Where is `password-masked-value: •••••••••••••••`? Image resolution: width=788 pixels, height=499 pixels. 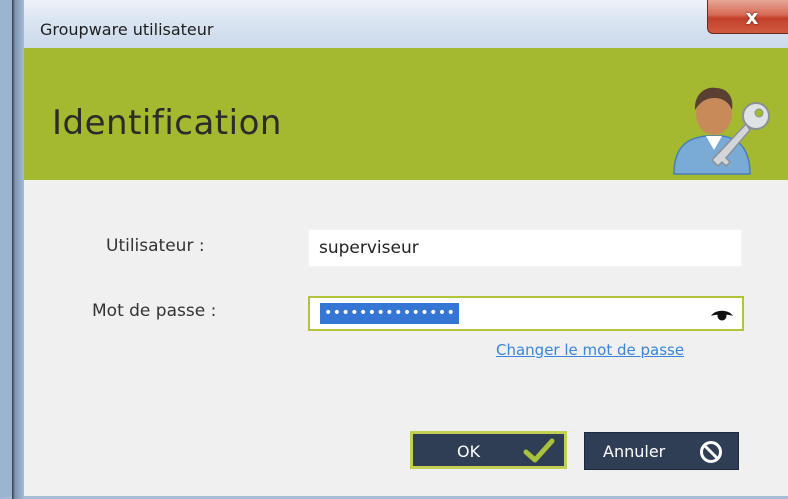 password-masked-value: ••••••••••••••• is located at coordinates (390, 313).